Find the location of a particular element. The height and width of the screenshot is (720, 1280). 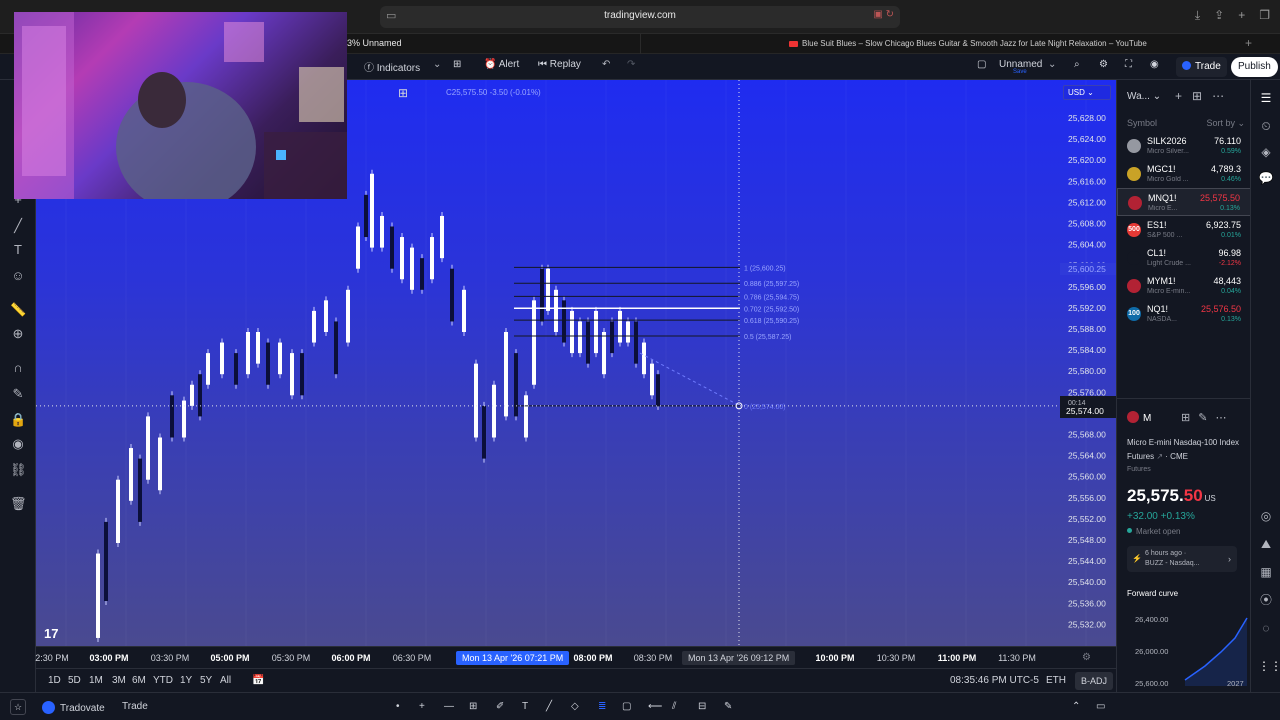

visibility-eye-icon: ◉ is located at coordinates (18, 444).